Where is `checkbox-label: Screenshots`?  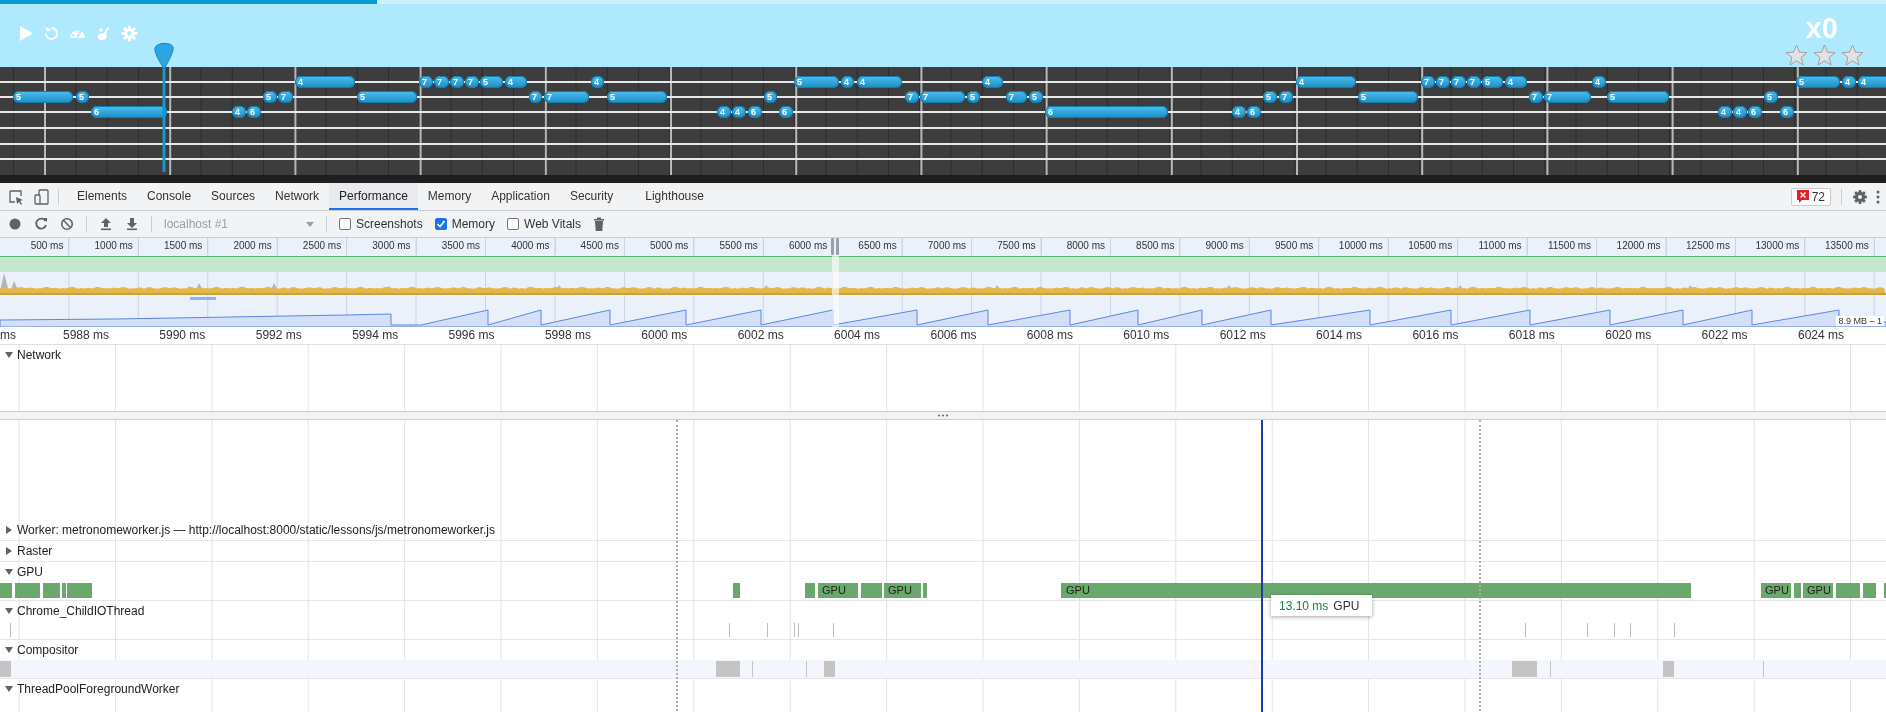 checkbox-label: Screenshots is located at coordinates (389, 224).